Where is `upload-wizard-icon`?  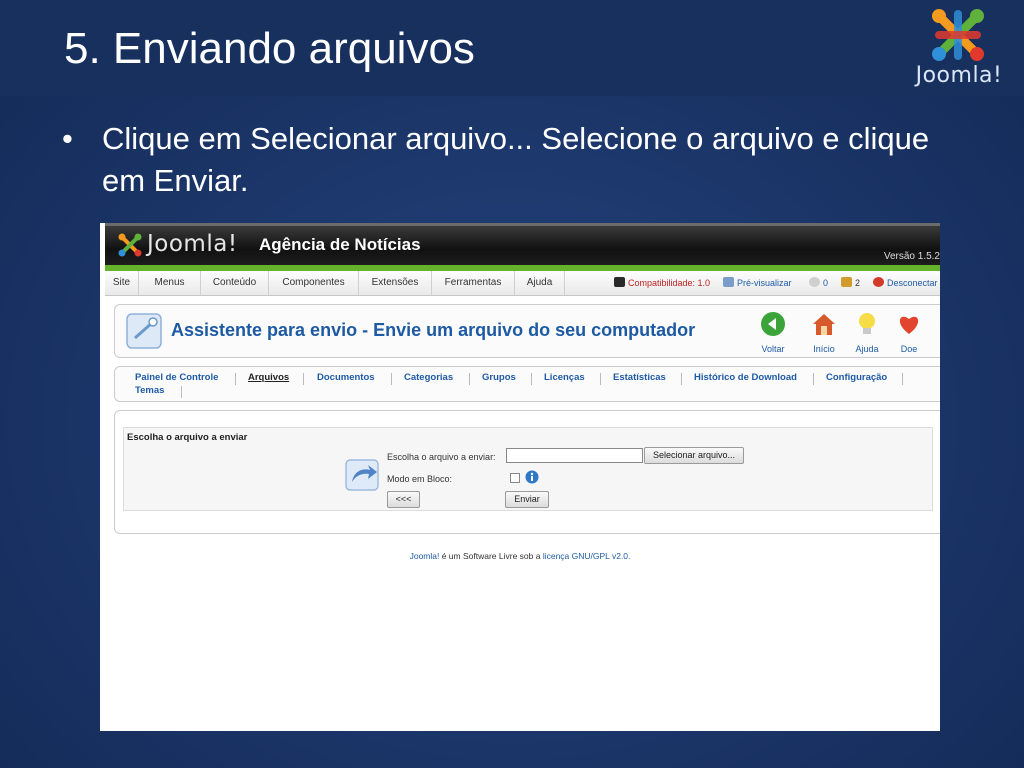
upload-wizard-icon is located at coordinates (144, 331).